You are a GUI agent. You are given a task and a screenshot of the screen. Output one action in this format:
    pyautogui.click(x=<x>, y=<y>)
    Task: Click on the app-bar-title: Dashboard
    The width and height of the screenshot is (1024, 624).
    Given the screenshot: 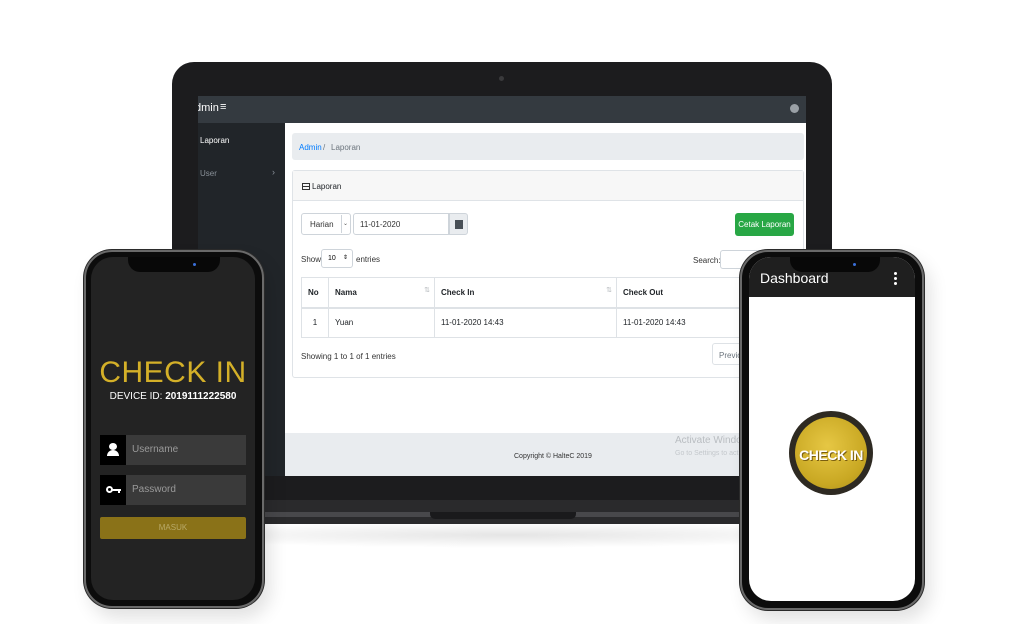 What is the action you would take?
    pyautogui.click(x=794, y=278)
    